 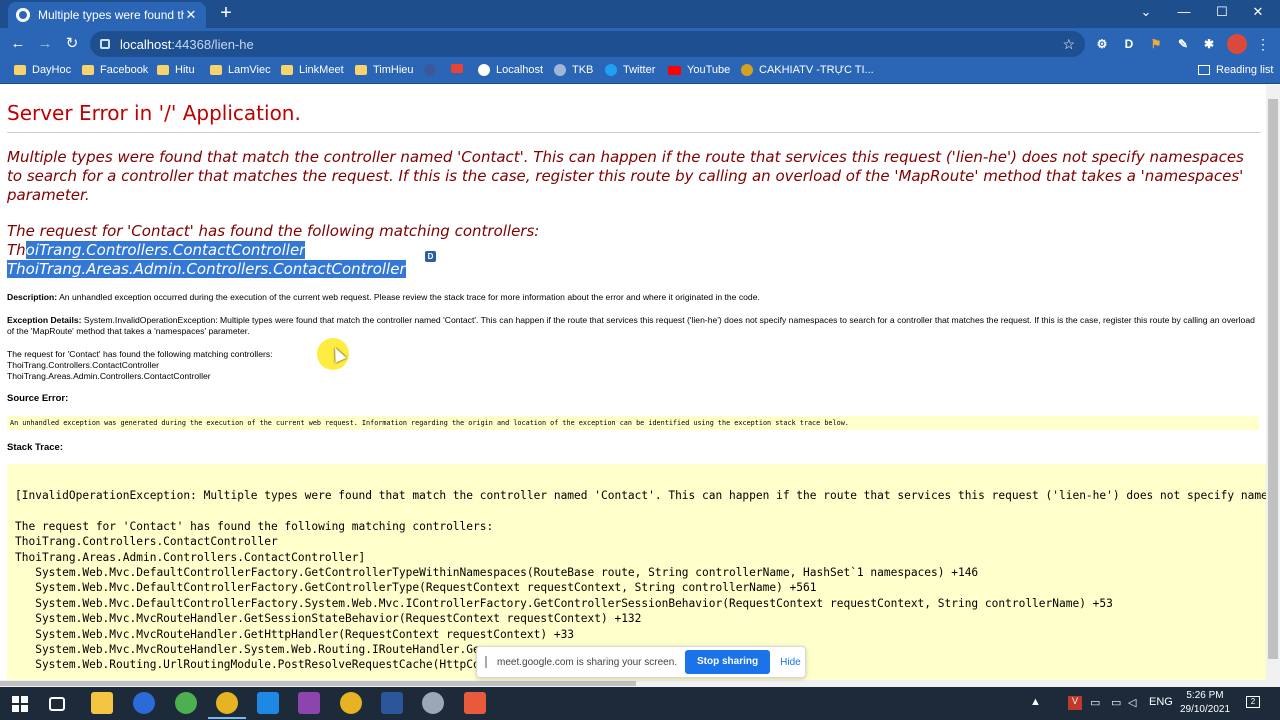 What do you see at coordinates (1075, 703) in the screenshot?
I see `tray-app-icon: V` at bounding box center [1075, 703].